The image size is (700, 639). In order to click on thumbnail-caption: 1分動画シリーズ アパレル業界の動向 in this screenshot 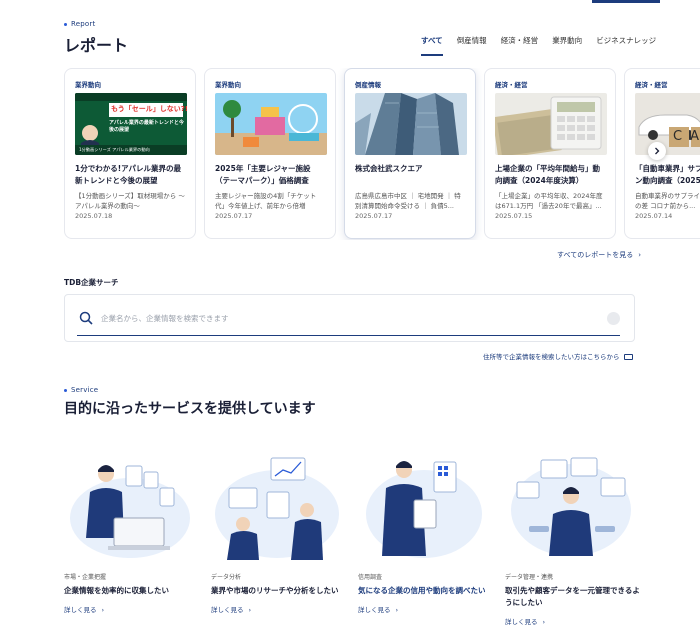, I will do `click(114, 149)`.